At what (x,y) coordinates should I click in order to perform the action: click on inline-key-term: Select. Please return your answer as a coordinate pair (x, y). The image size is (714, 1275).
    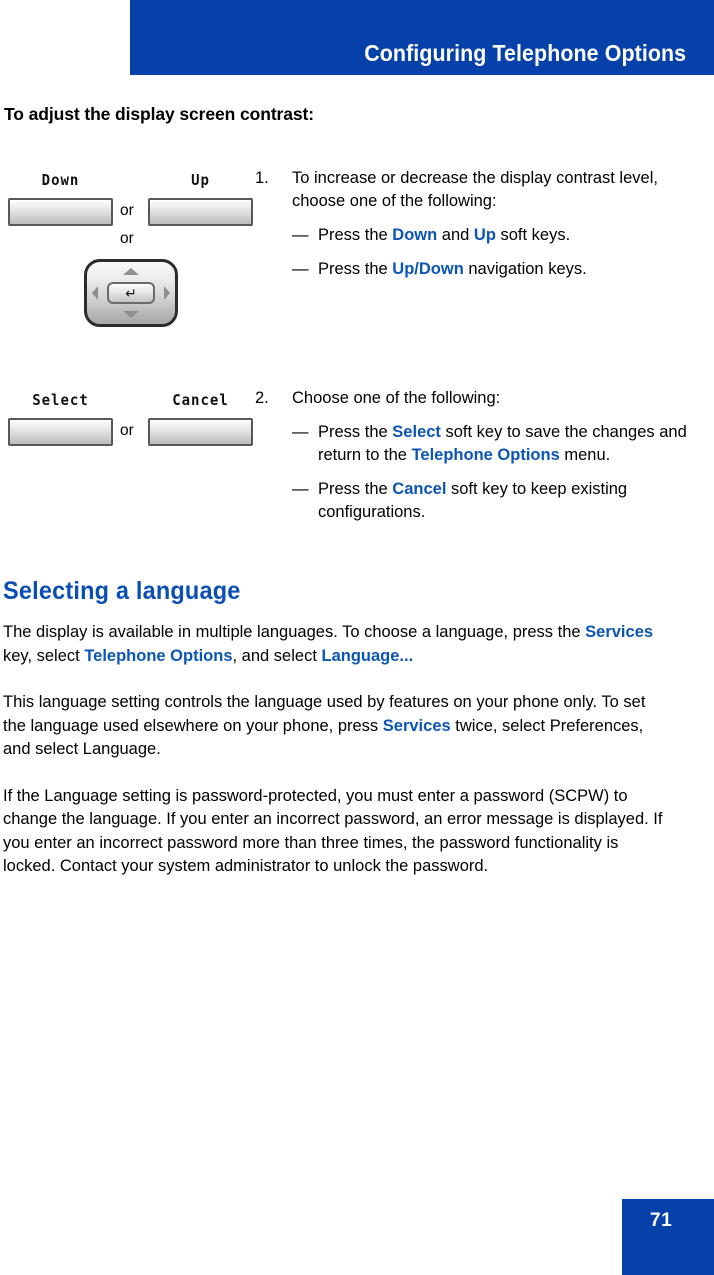
    Looking at the image, I should click on (416, 432).